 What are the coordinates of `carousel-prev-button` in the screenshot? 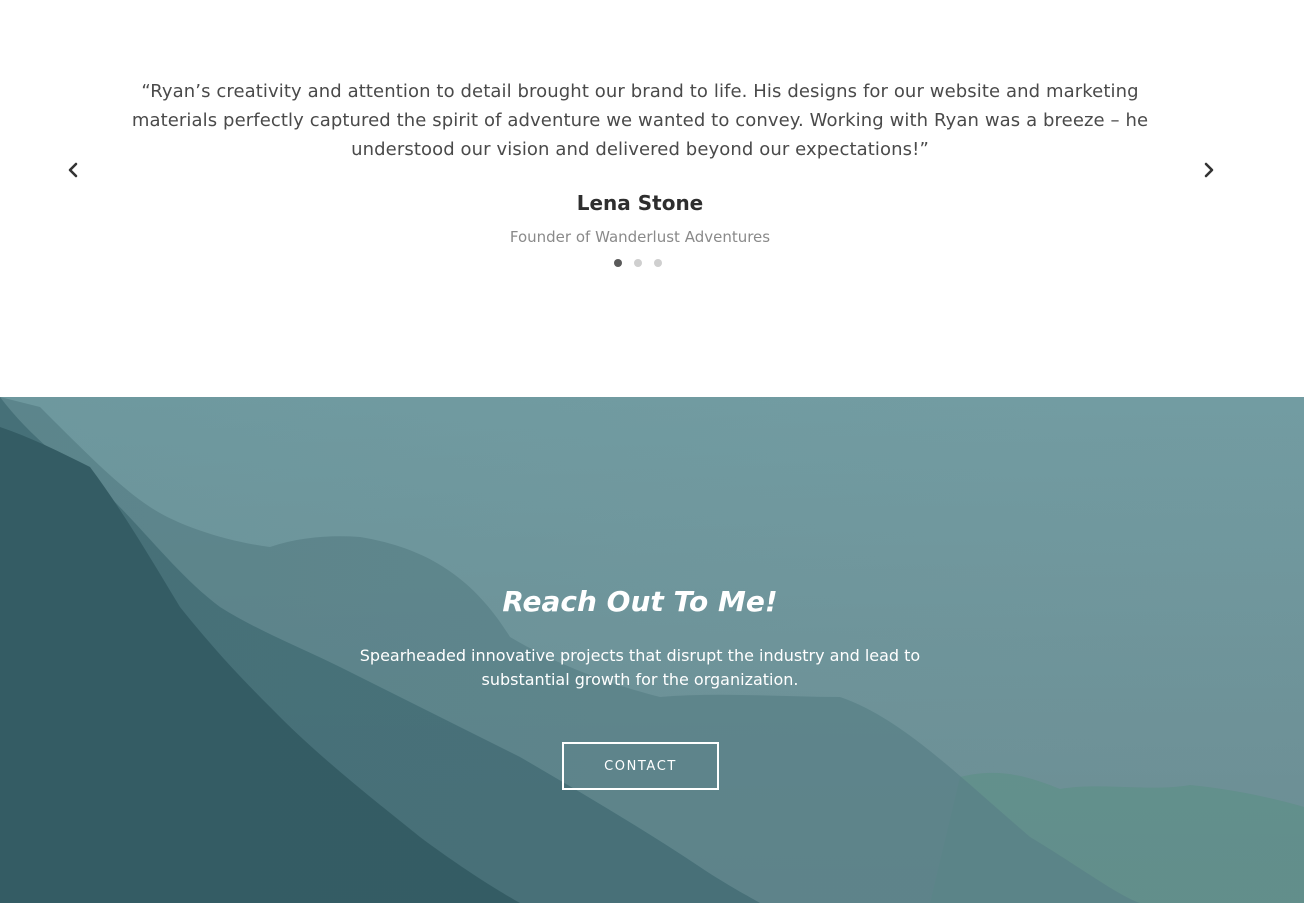 It's located at (73, 170).